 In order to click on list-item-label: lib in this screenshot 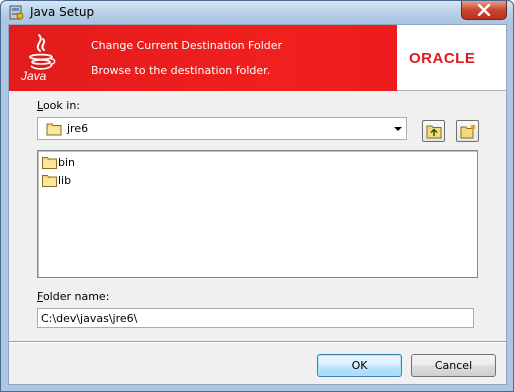, I will do `click(65, 180)`.